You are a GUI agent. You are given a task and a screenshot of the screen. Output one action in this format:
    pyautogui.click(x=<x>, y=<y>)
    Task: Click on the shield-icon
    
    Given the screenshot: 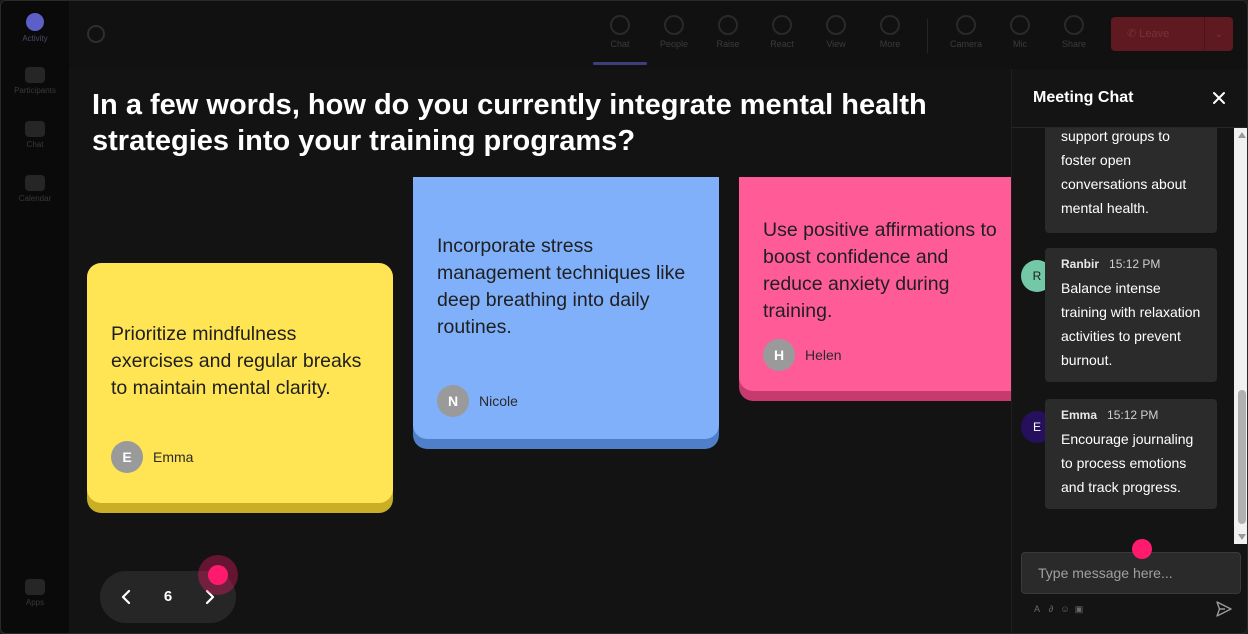 What is the action you would take?
    pyautogui.click(x=96, y=34)
    